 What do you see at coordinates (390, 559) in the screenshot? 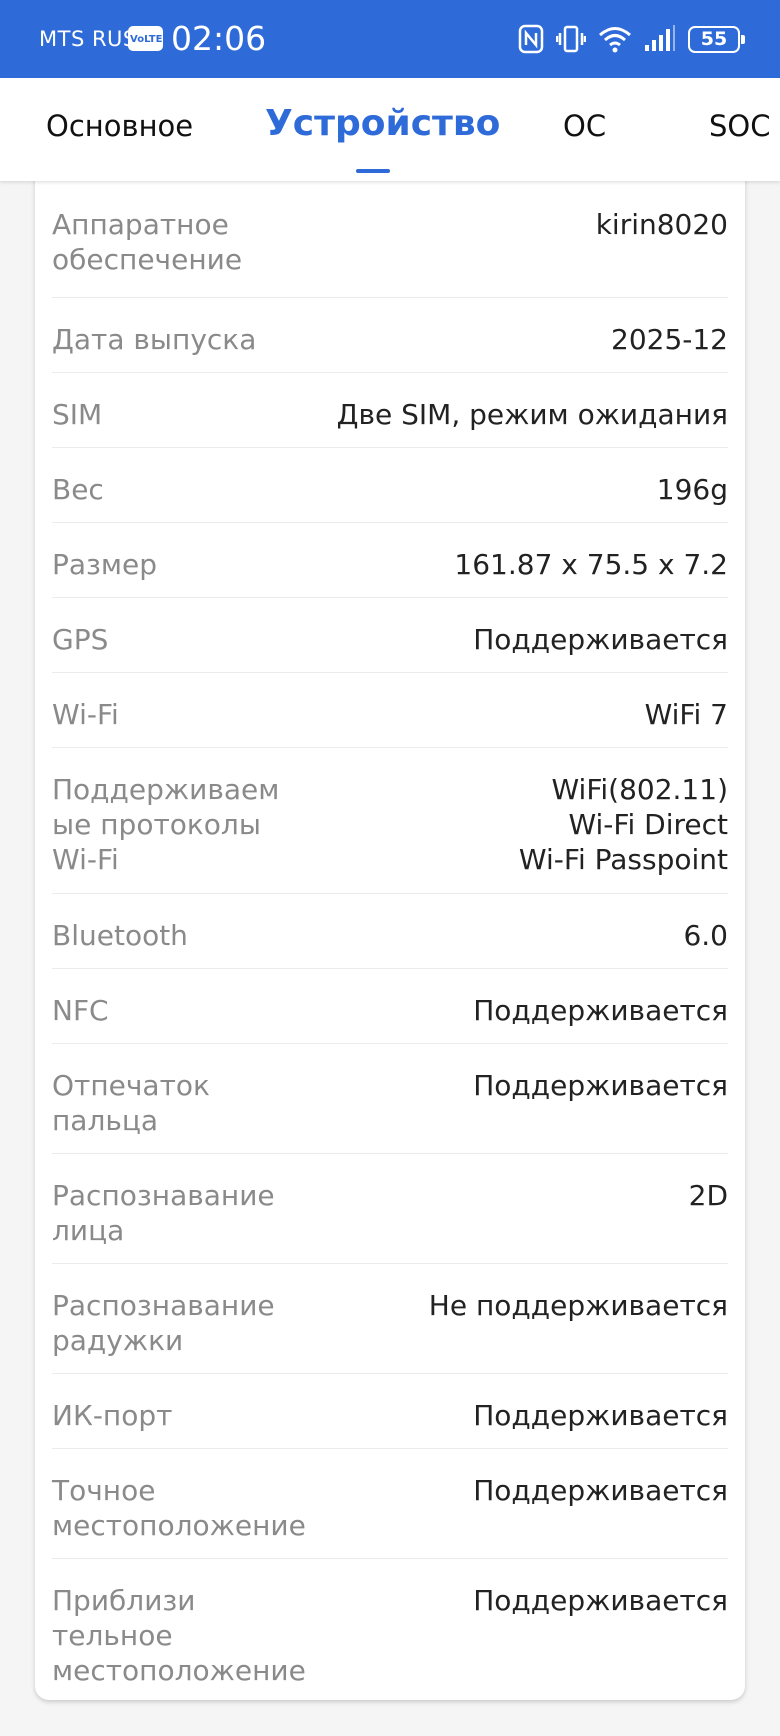
I see `spec-row-size: Размер 161.87 x 75.5 x 7.2` at bounding box center [390, 559].